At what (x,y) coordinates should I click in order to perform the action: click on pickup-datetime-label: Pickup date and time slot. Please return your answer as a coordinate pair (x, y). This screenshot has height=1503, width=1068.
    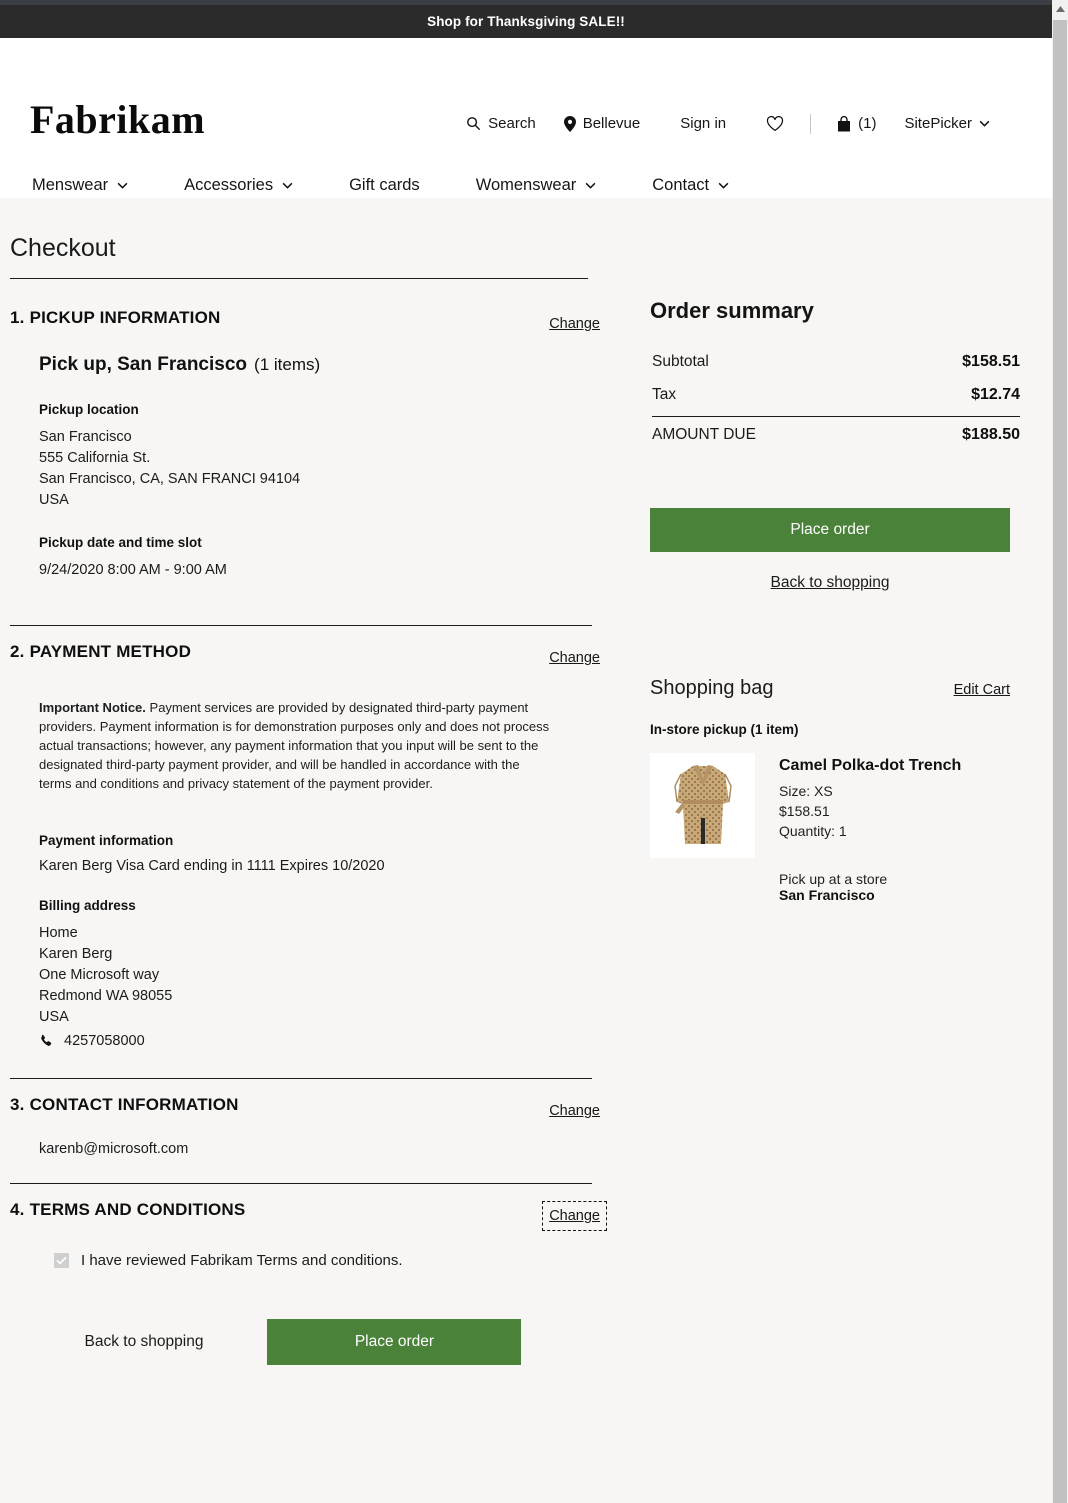
    Looking at the image, I should click on (120, 542).